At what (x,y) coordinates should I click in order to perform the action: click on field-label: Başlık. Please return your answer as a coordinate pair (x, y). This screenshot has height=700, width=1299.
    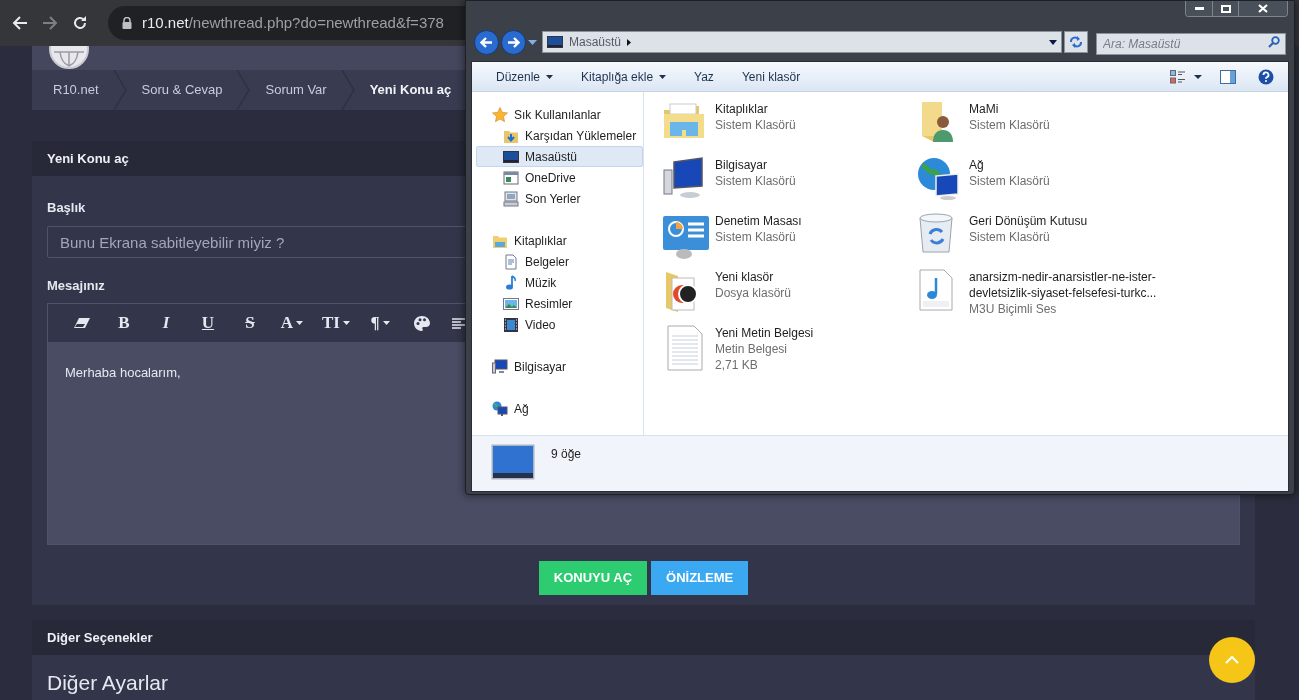
    Looking at the image, I should click on (66, 207).